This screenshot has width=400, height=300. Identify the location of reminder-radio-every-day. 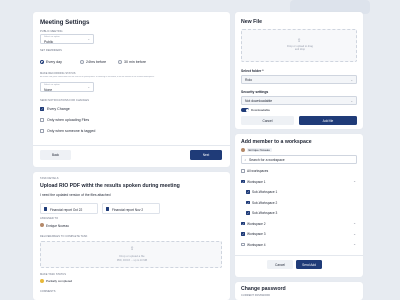
(42, 62).